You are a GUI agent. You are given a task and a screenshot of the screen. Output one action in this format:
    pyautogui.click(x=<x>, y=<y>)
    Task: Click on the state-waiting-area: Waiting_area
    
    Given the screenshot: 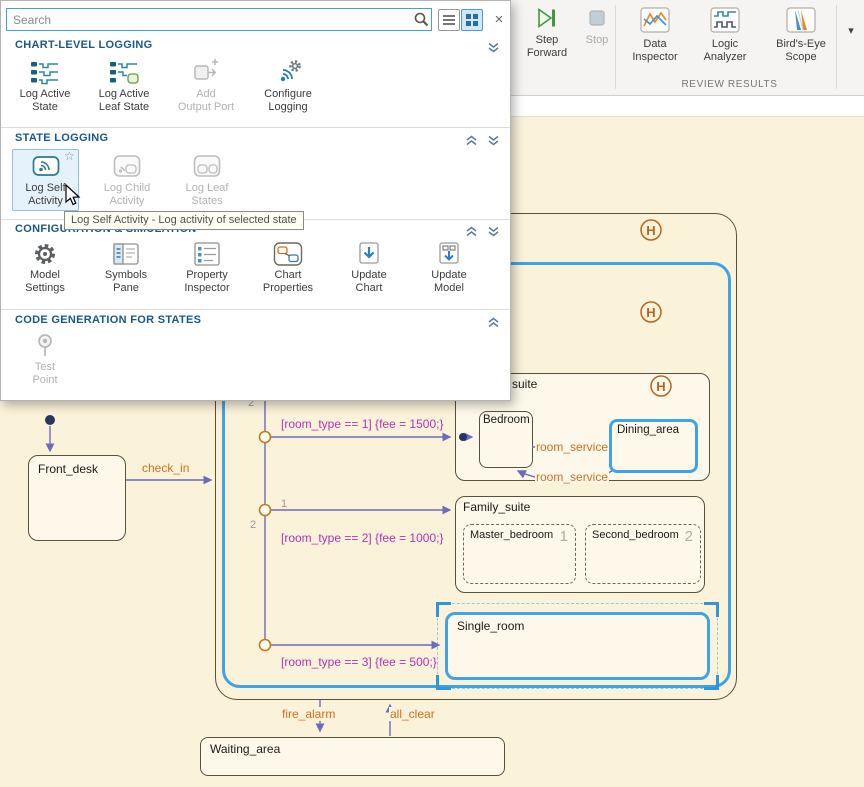 What is the action you would take?
    pyautogui.click(x=352, y=756)
    